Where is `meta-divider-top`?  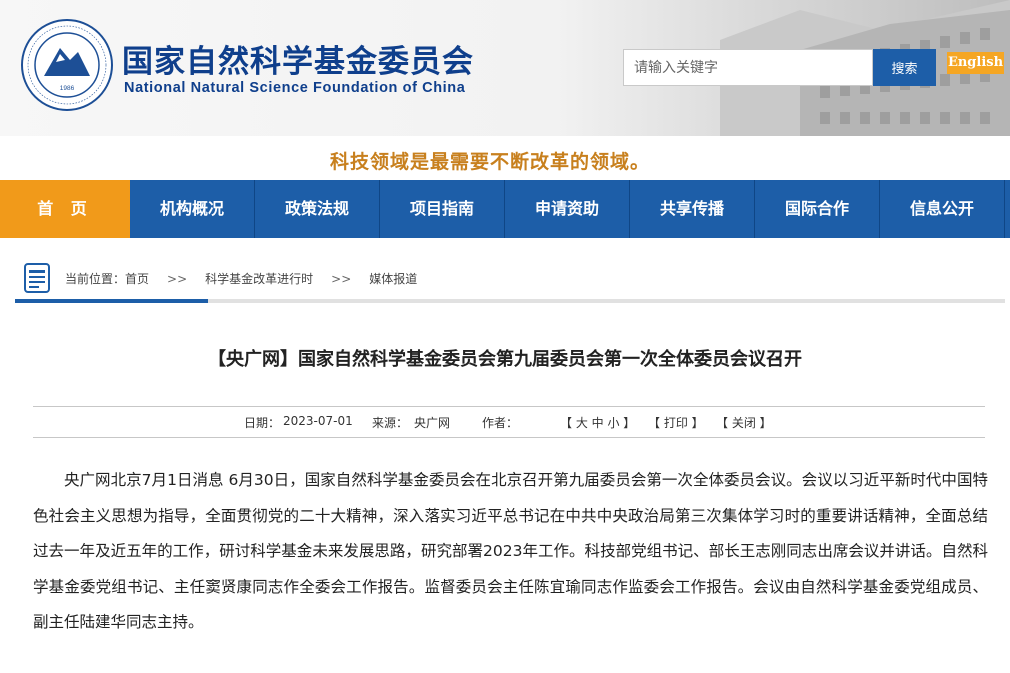 meta-divider-top is located at coordinates (509, 406).